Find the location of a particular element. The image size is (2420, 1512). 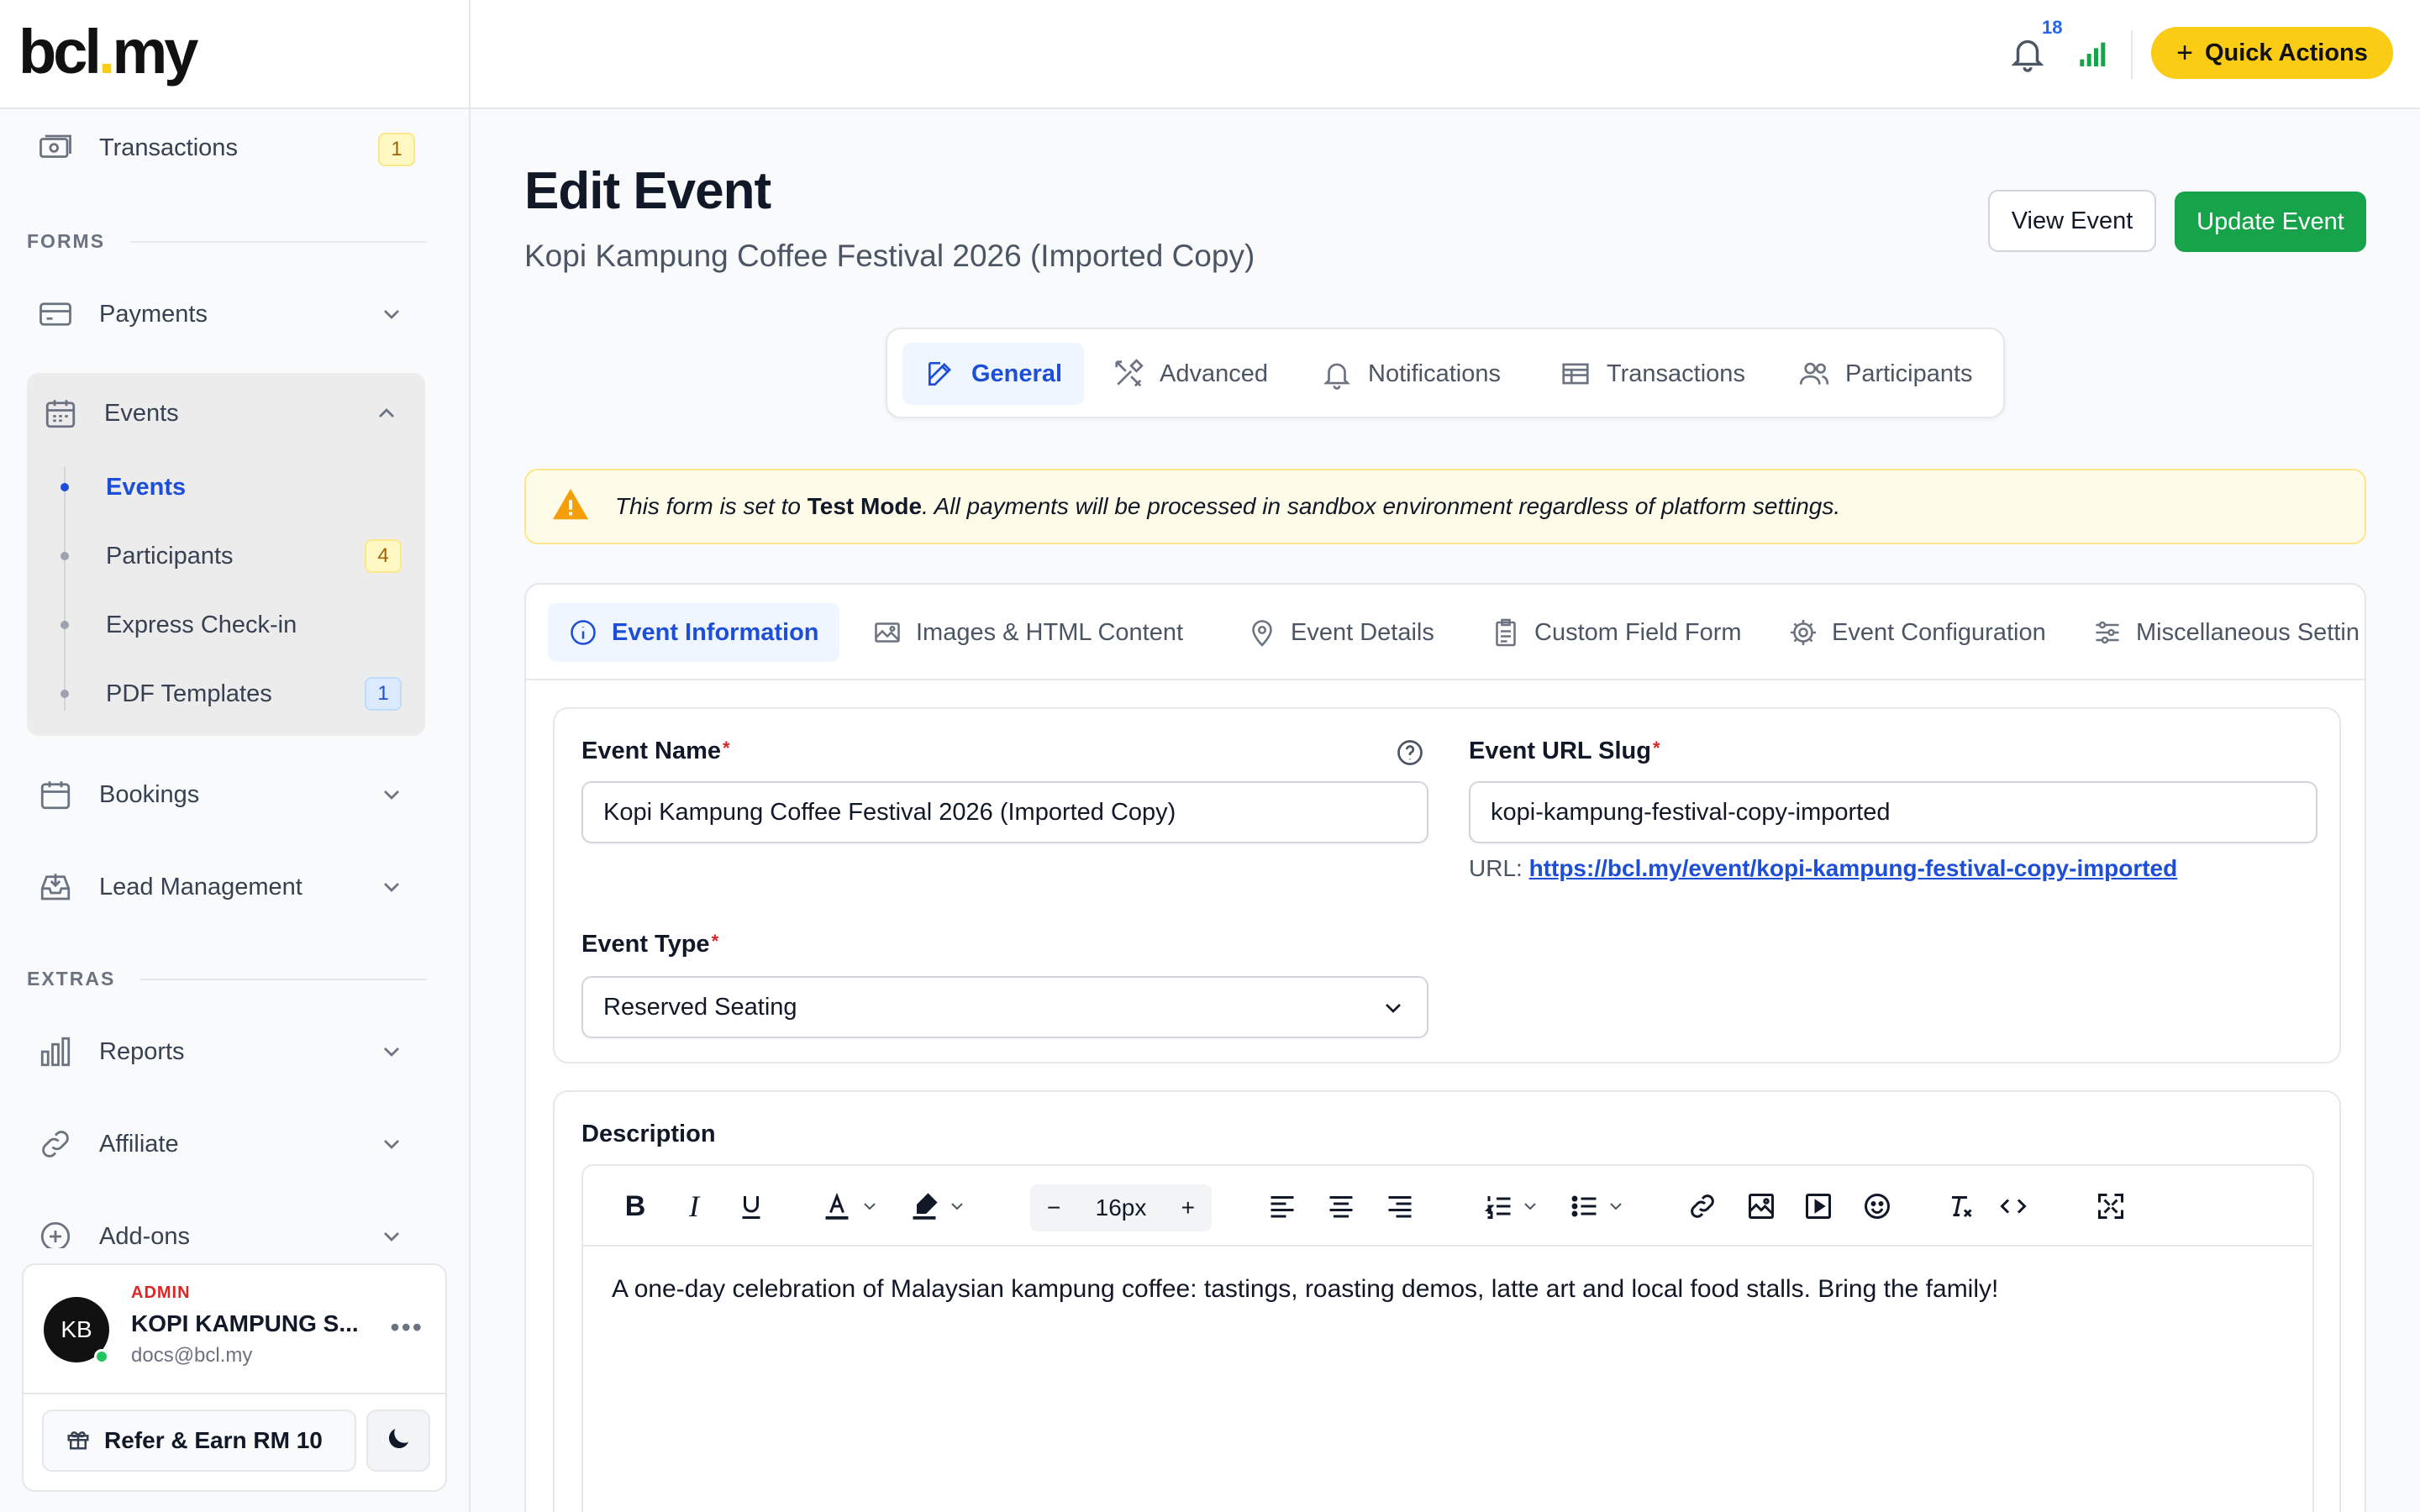

alert-prefix: This form is set to is located at coordinates (711, 506).